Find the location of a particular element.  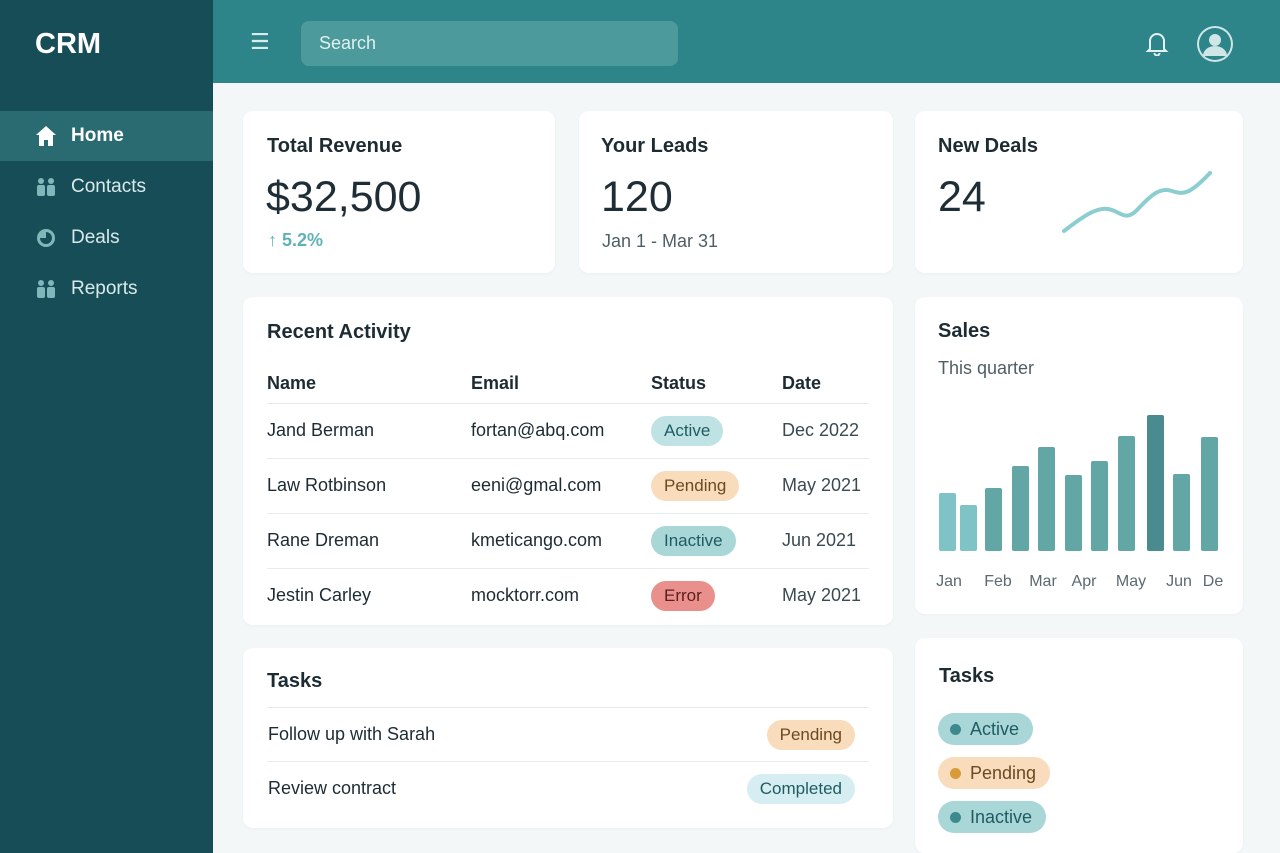

sales-bar-chart: Jan Feb Mar Apr May Jun De is located at coordinates (1080, 502).